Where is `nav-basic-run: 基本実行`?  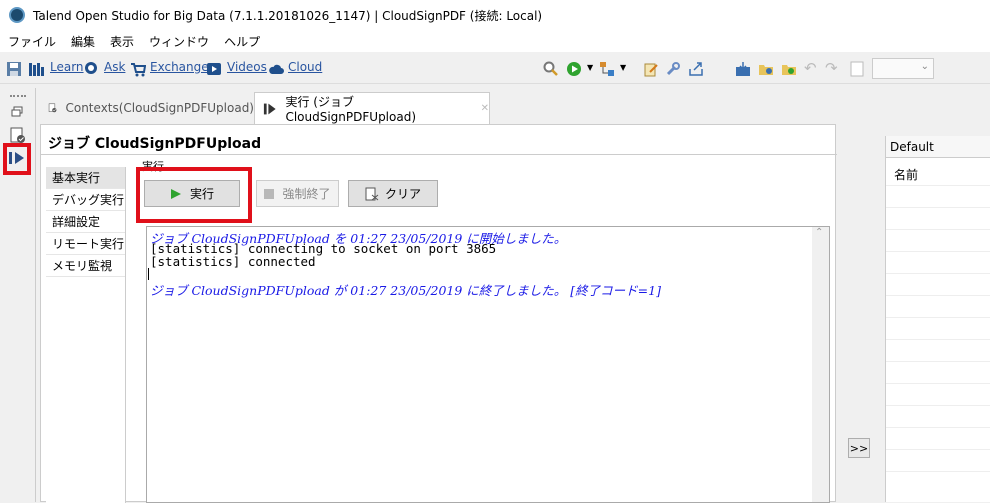 nav-basic-run: 基本実行 is located at coordinates (85, 178).